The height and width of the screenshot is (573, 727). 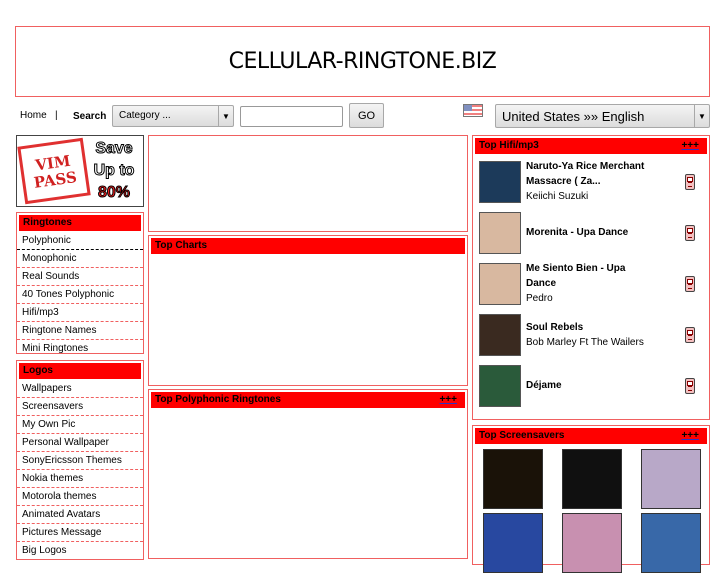 What do you see at coordinates (592, 543) in the screenshot?
I see `screensaver-thumbnail-teddy-bear` at bounding box center [592, 543].